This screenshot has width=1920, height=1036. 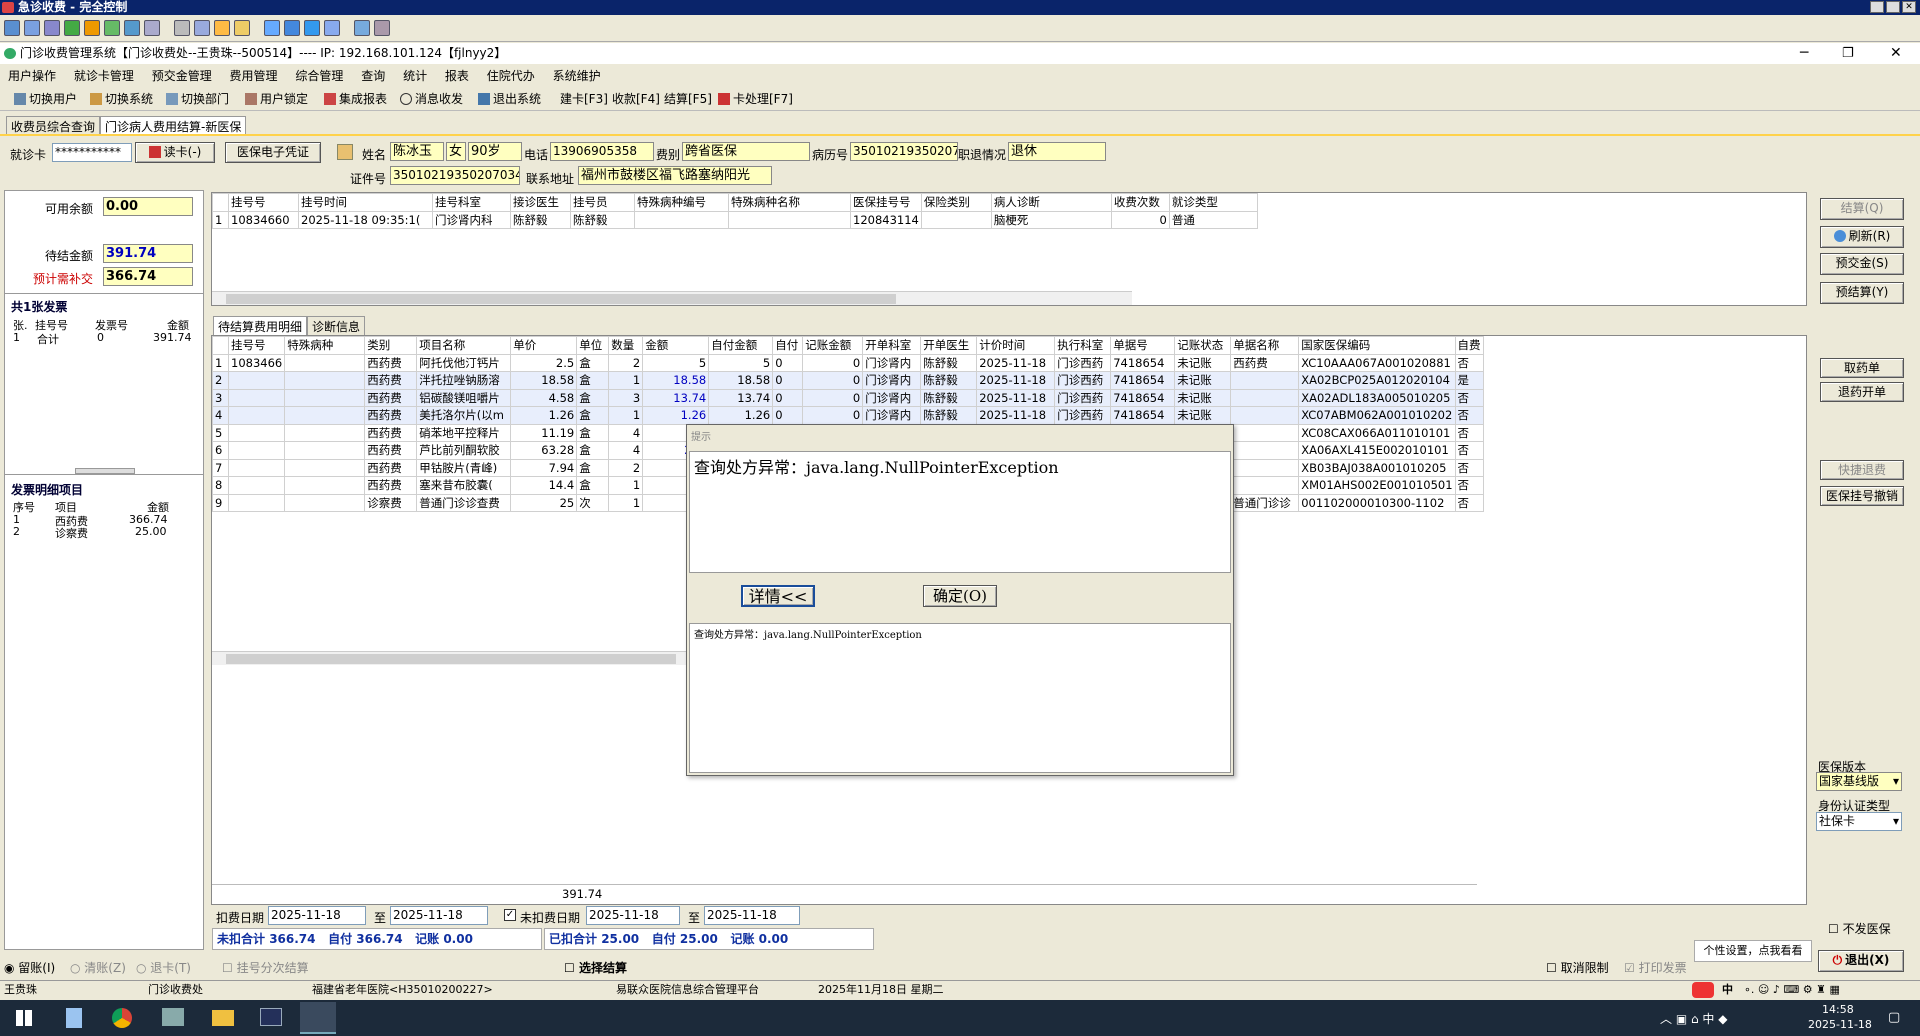 I want to click on column-header: 挂号员, so click(x=602, y=202).